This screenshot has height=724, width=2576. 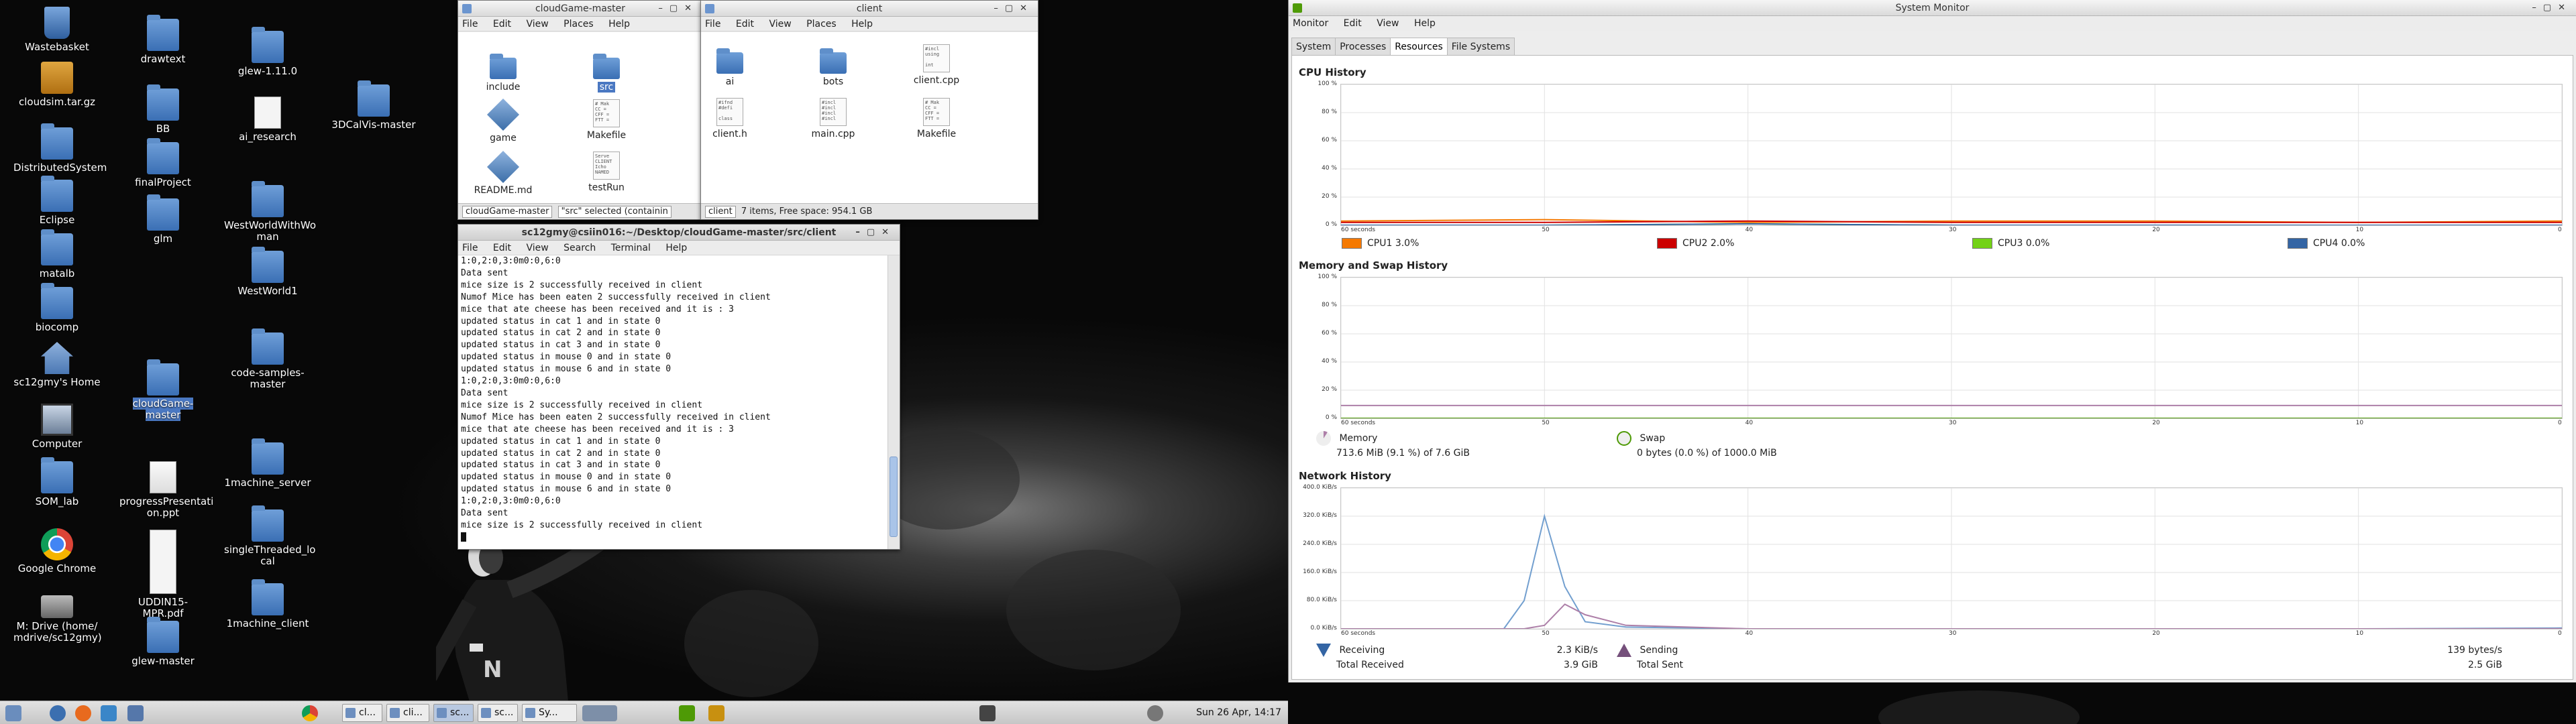 I want to click on desktop-icon-wastebasket: Wastebasket, so click(x=57, y=30).